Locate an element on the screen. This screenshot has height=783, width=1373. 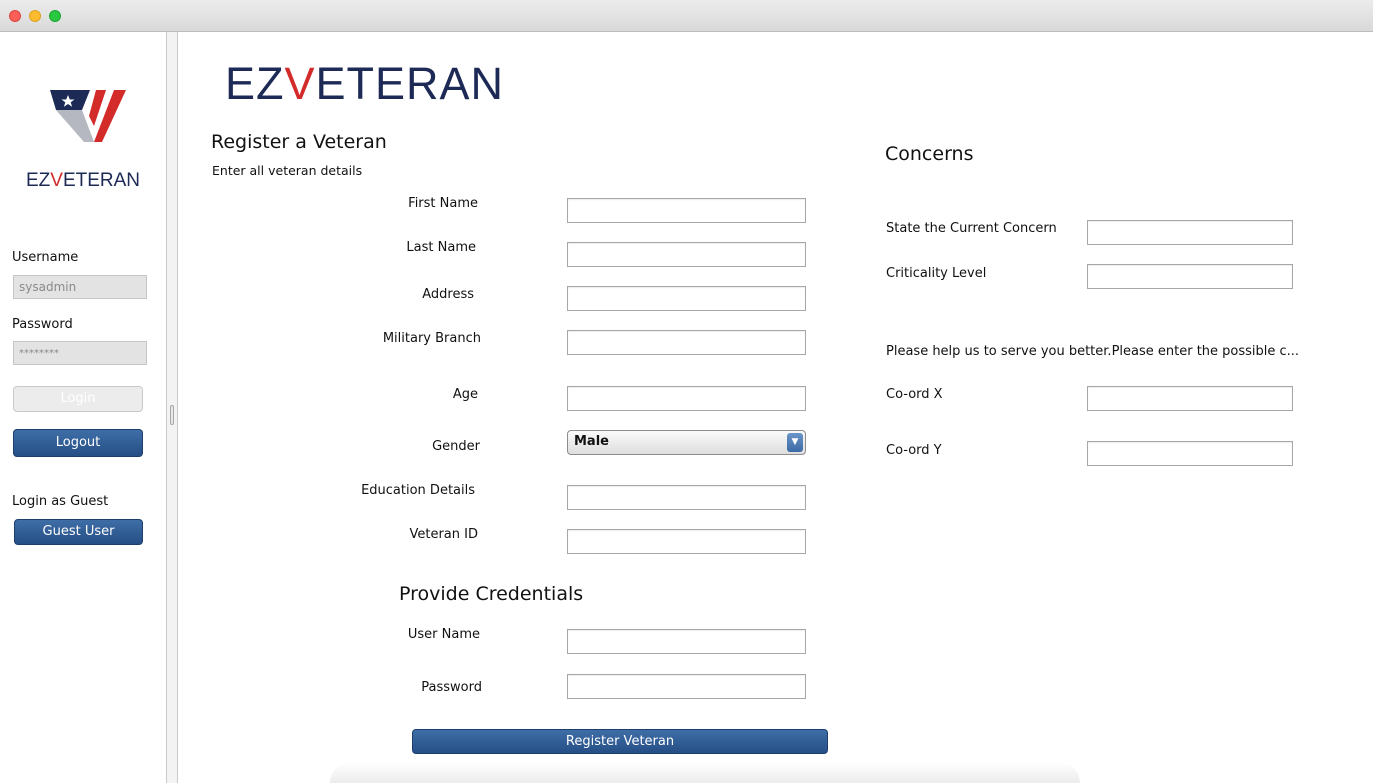
last-name-input is located at coordinates (686, 254).